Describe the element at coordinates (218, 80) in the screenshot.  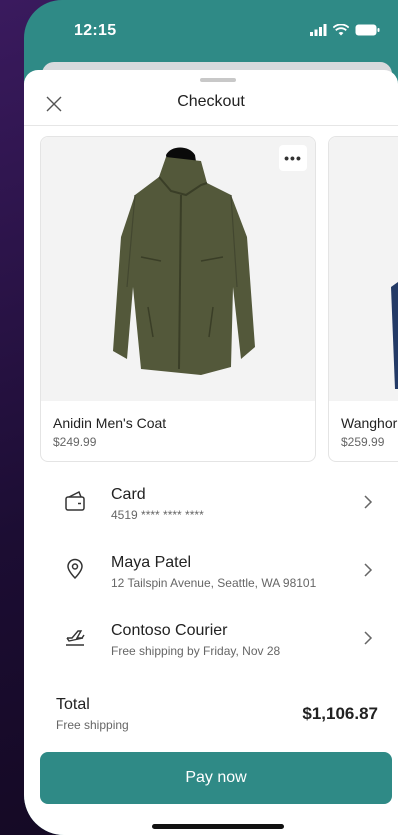
I see `sheet-grabber` at that location.